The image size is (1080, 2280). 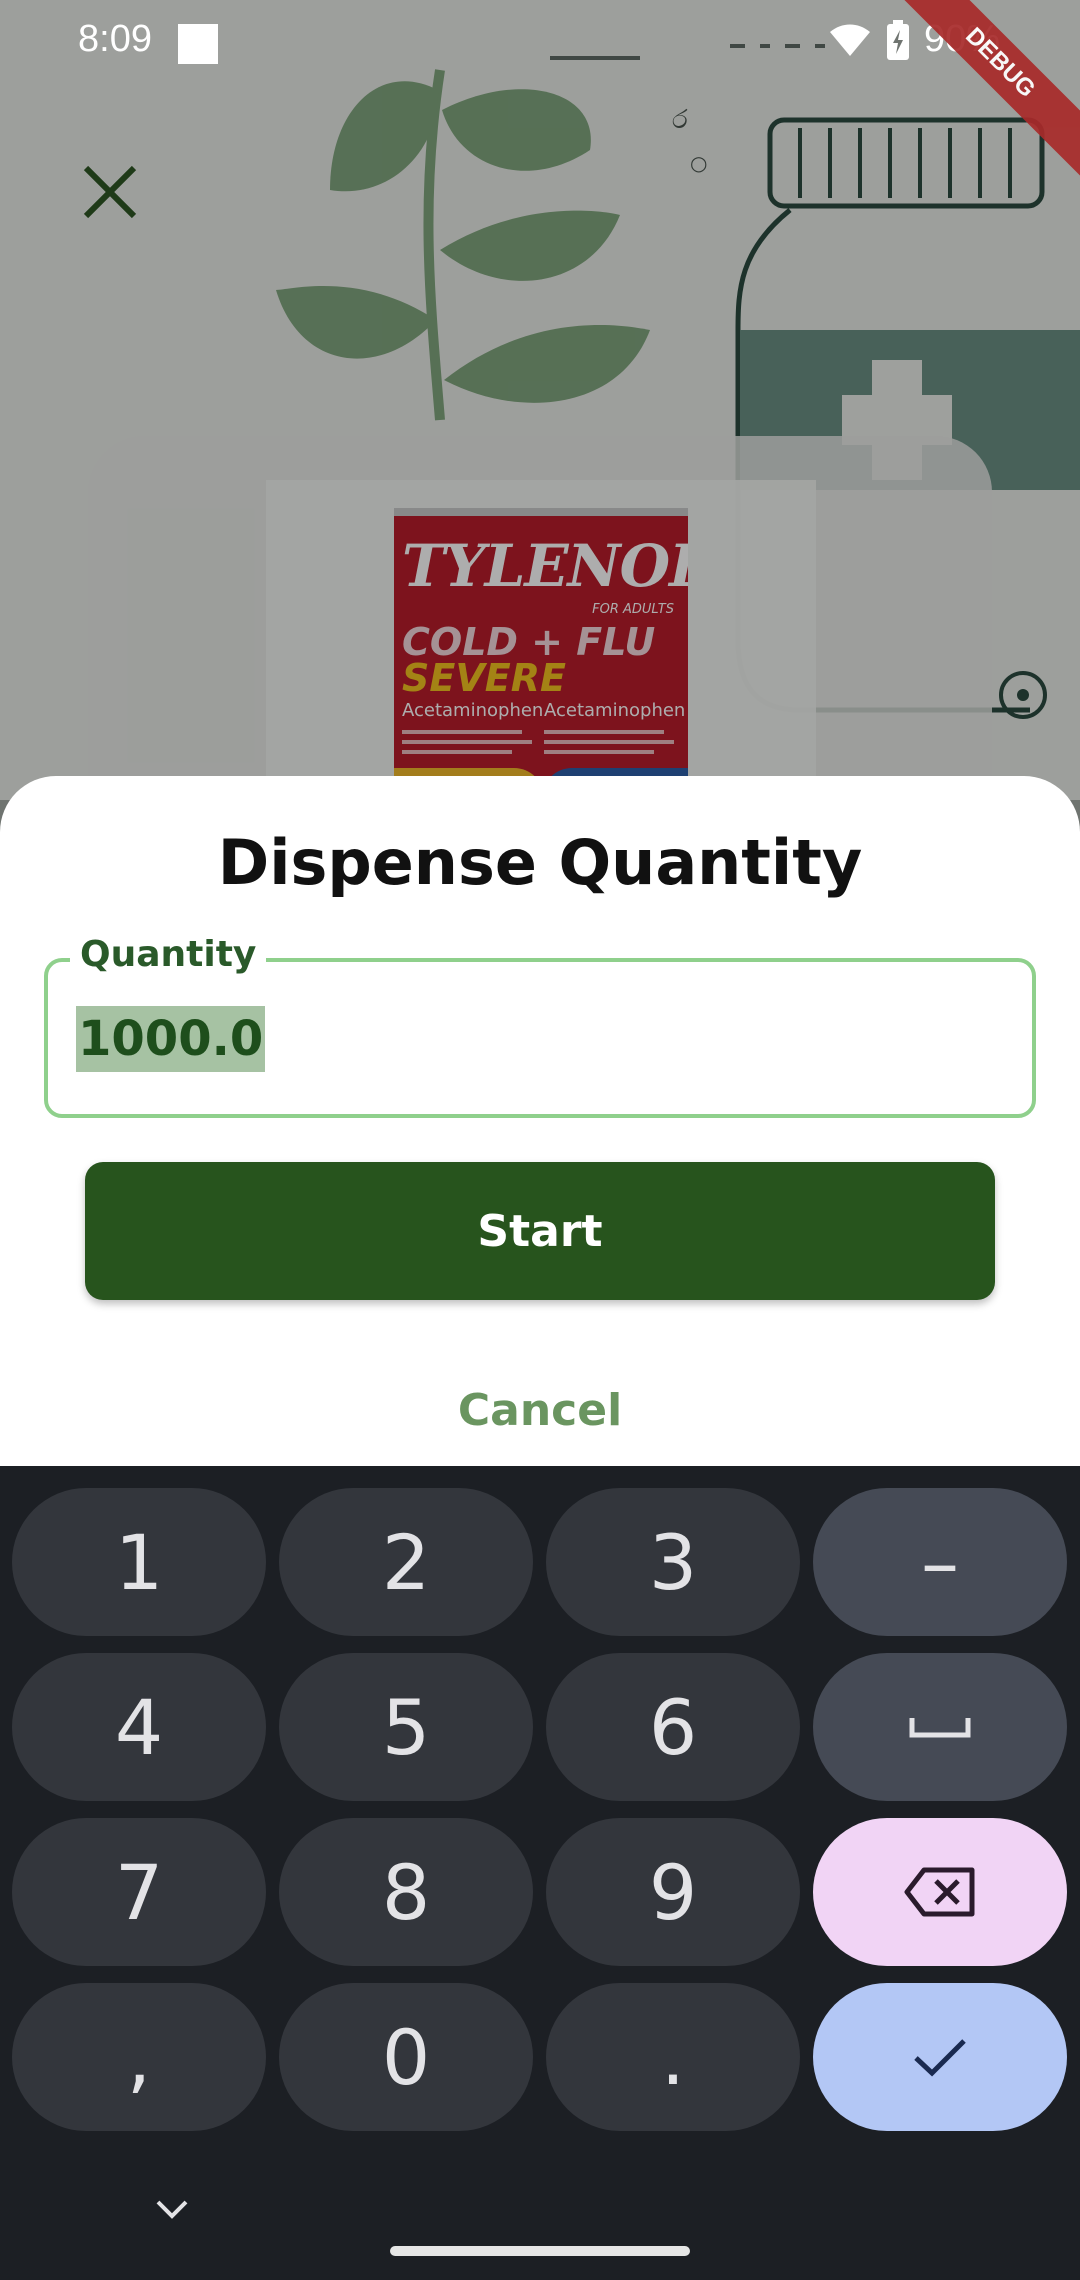 I want to click on key-done, so click(x=940, y=2057).